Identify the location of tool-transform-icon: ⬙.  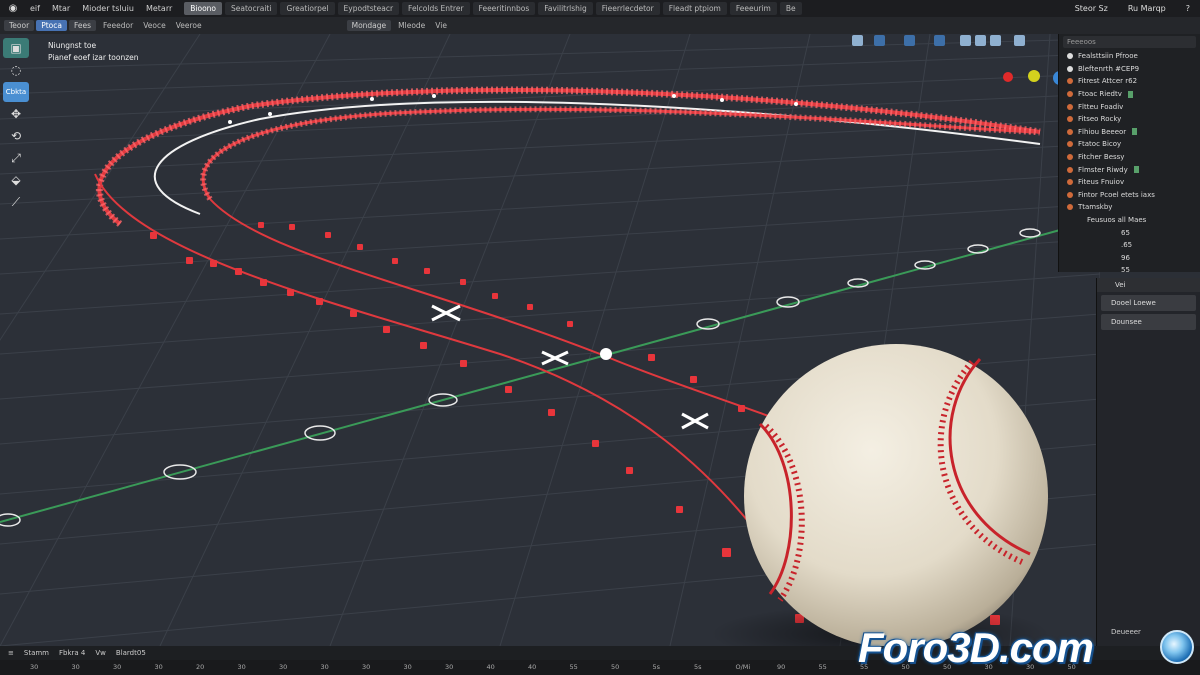
(16, 180).